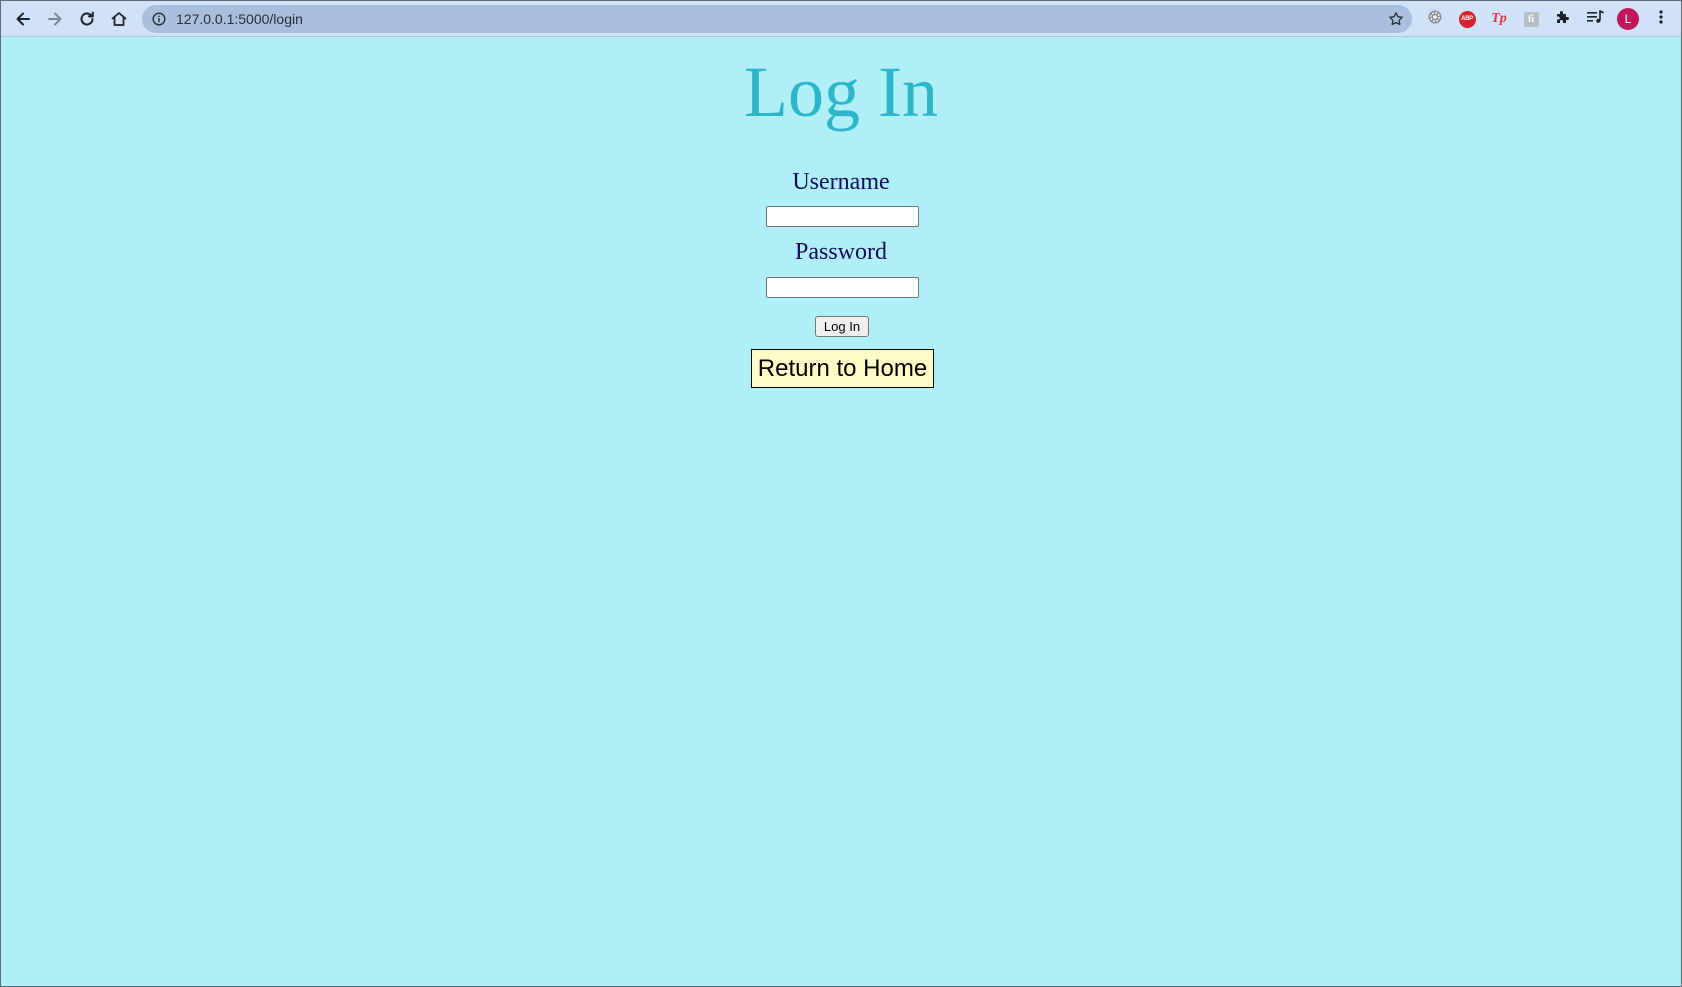  What do you see at coordinates (842, 216) in the screenshot?
I see `username-input` at bounding box center [842, 216].